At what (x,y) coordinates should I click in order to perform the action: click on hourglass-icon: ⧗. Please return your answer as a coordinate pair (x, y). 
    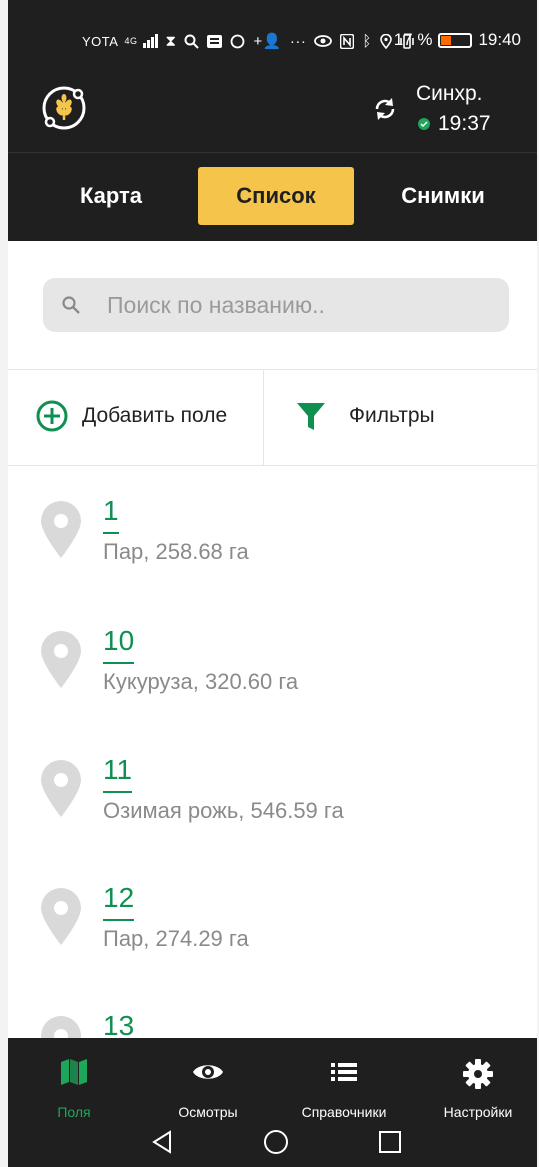
    Looking at the image, I should click on (171, 41).